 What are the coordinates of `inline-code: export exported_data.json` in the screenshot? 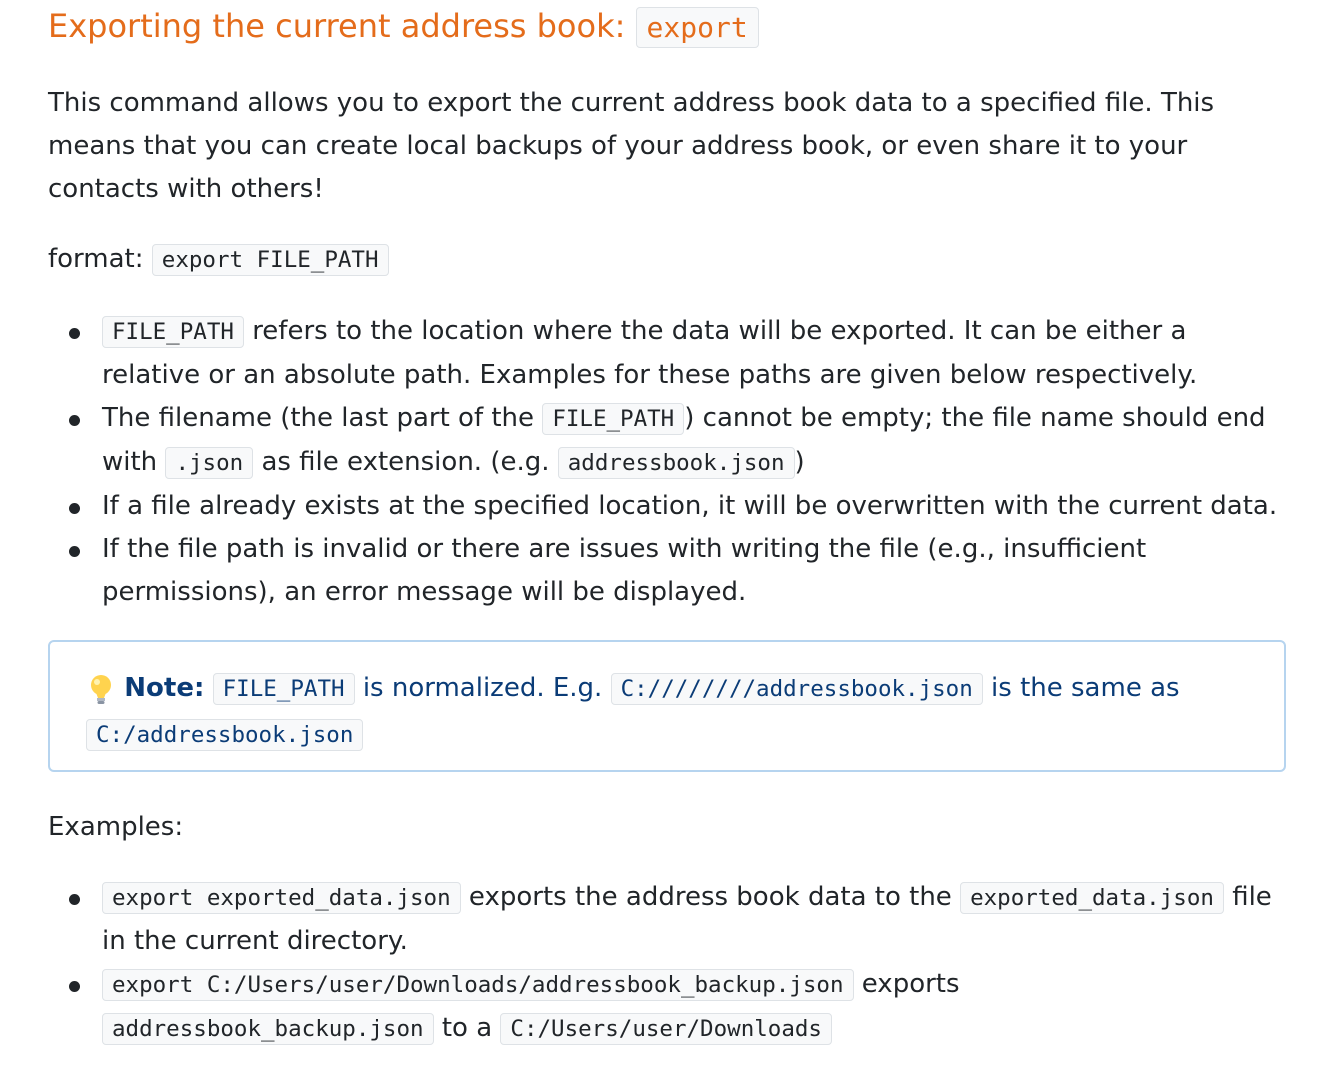 It's located at (281, 898).